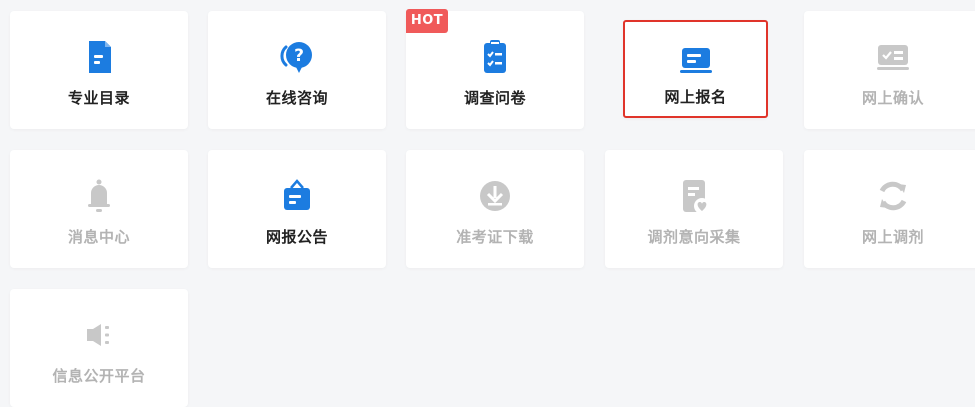  I want to click on download-circle-icon, so click(495, 196).